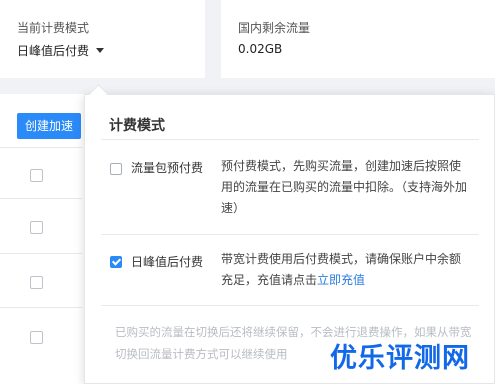  Describe the element at coordinates (400, 358) in the screenshot. I see `watermark-logo: 优乐评测网` at that location.